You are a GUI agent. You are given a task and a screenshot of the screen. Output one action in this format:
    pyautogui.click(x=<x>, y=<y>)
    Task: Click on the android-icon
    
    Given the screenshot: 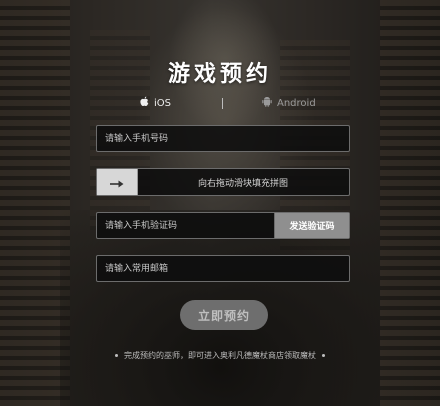 What is the action you would take?
    pyautogui.click(x=267, y=103)
    